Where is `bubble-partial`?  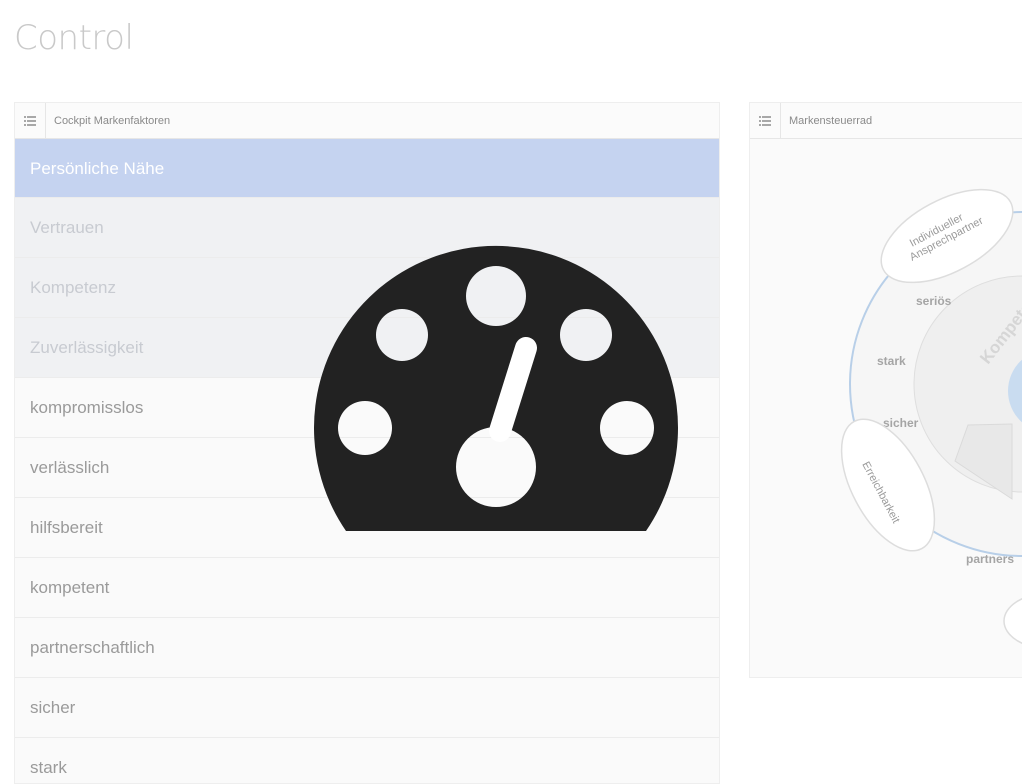
bubble-partial is located at coordinates (1012, 621).